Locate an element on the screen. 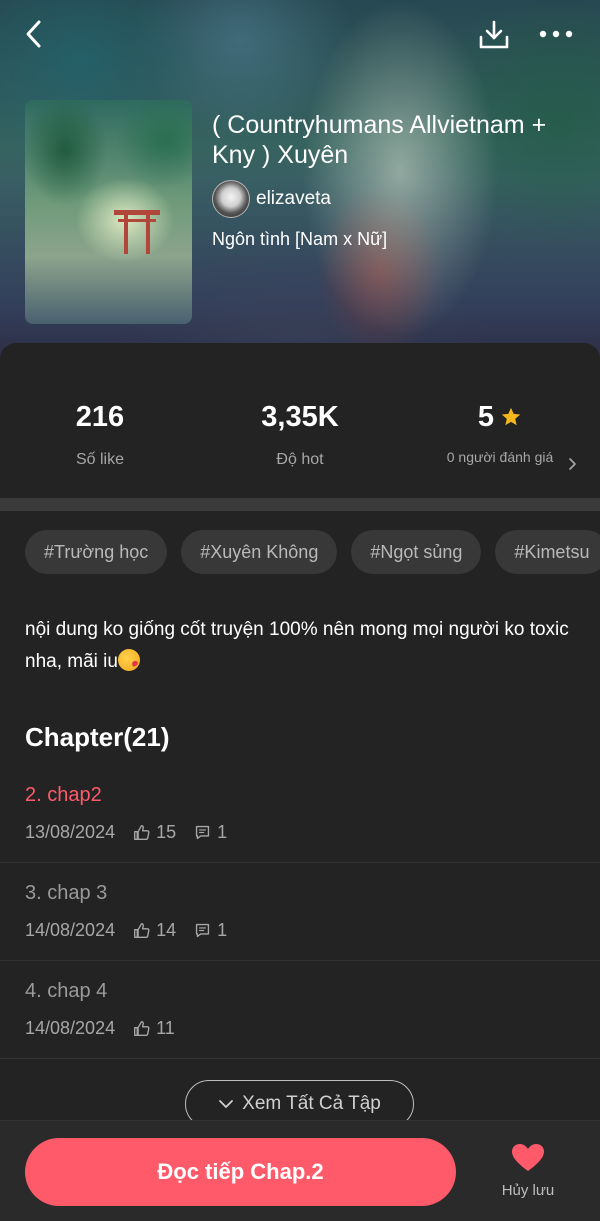 This screenshot has width=600, height=1221. view-all-label: Xem Tất Cả Tập is located at coordinates (311, 1103).